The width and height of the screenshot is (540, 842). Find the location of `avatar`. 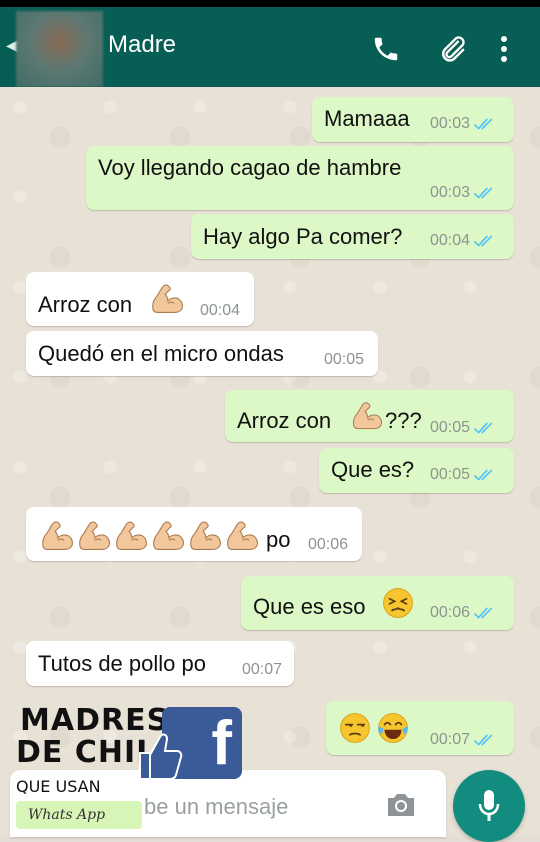

avatar is located at coordinates (59, 49).